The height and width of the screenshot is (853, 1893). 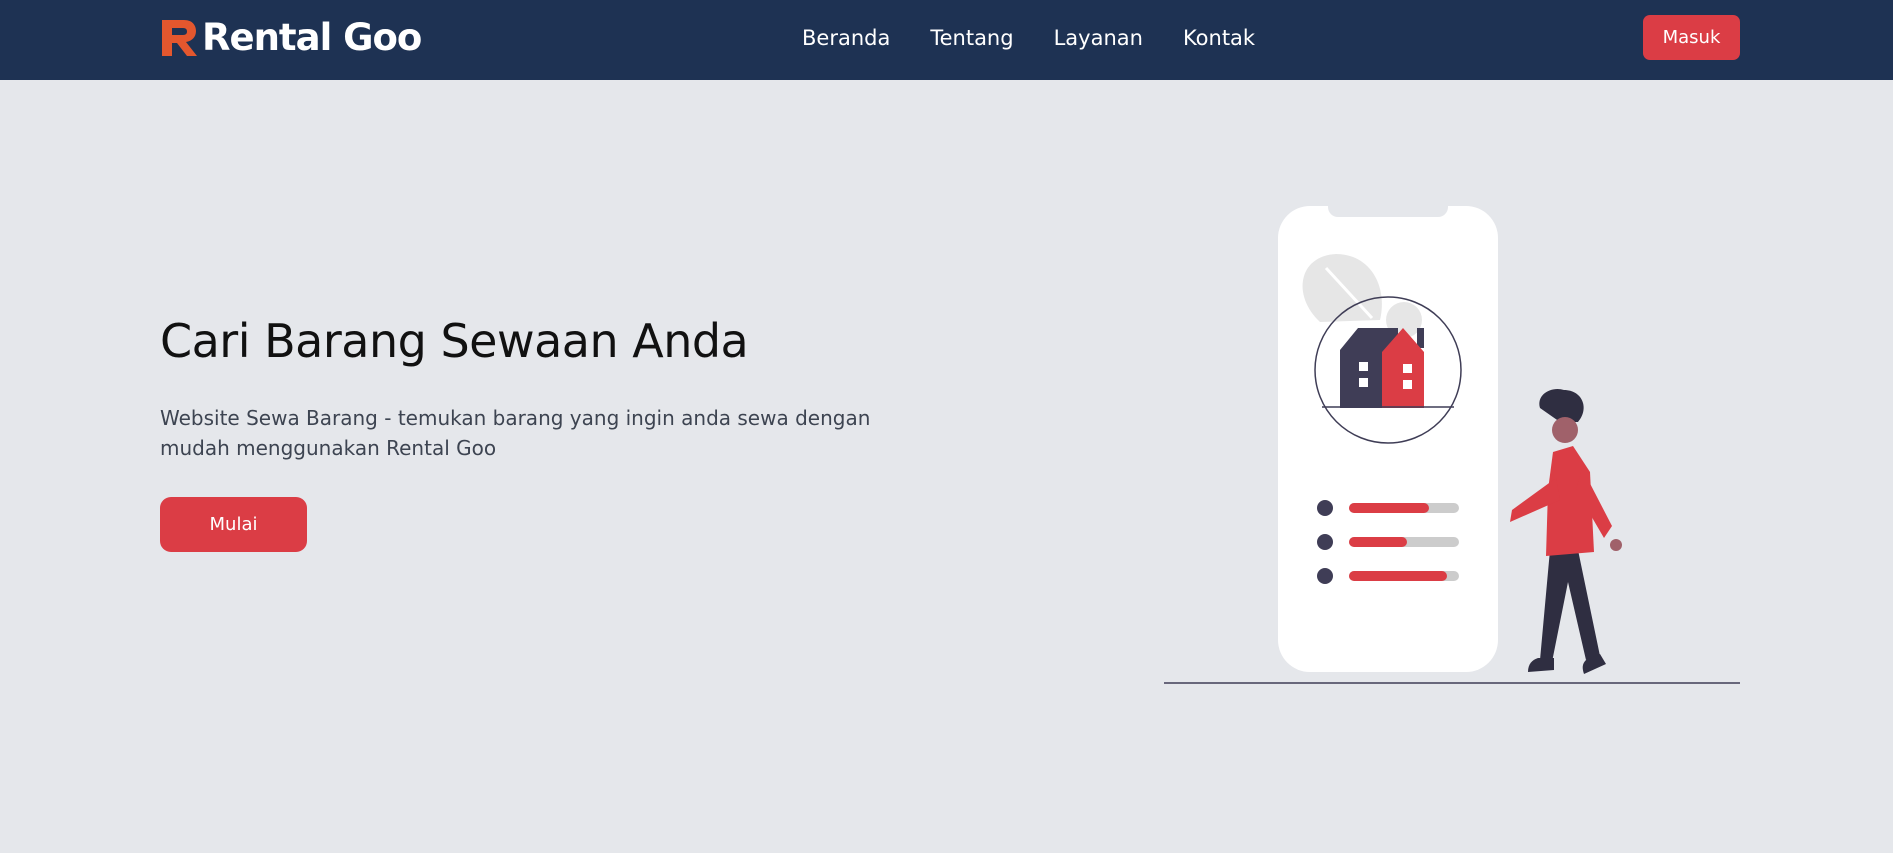 What do you see at coordinates (179, 38) in the screenshot?
I see `rental-goo-logo-icon` at bounding box center [179, 38].